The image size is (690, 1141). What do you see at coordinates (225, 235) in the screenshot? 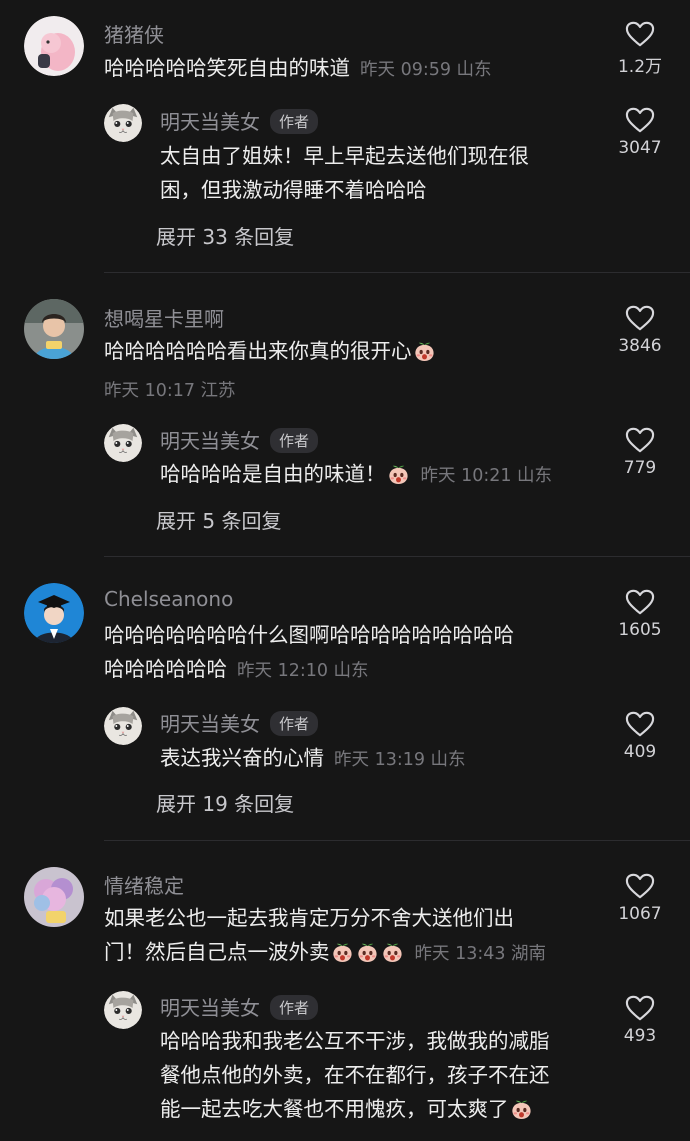
I see `expand-replies-button: 展开 33 条回复` at bounding box center [225, 235].